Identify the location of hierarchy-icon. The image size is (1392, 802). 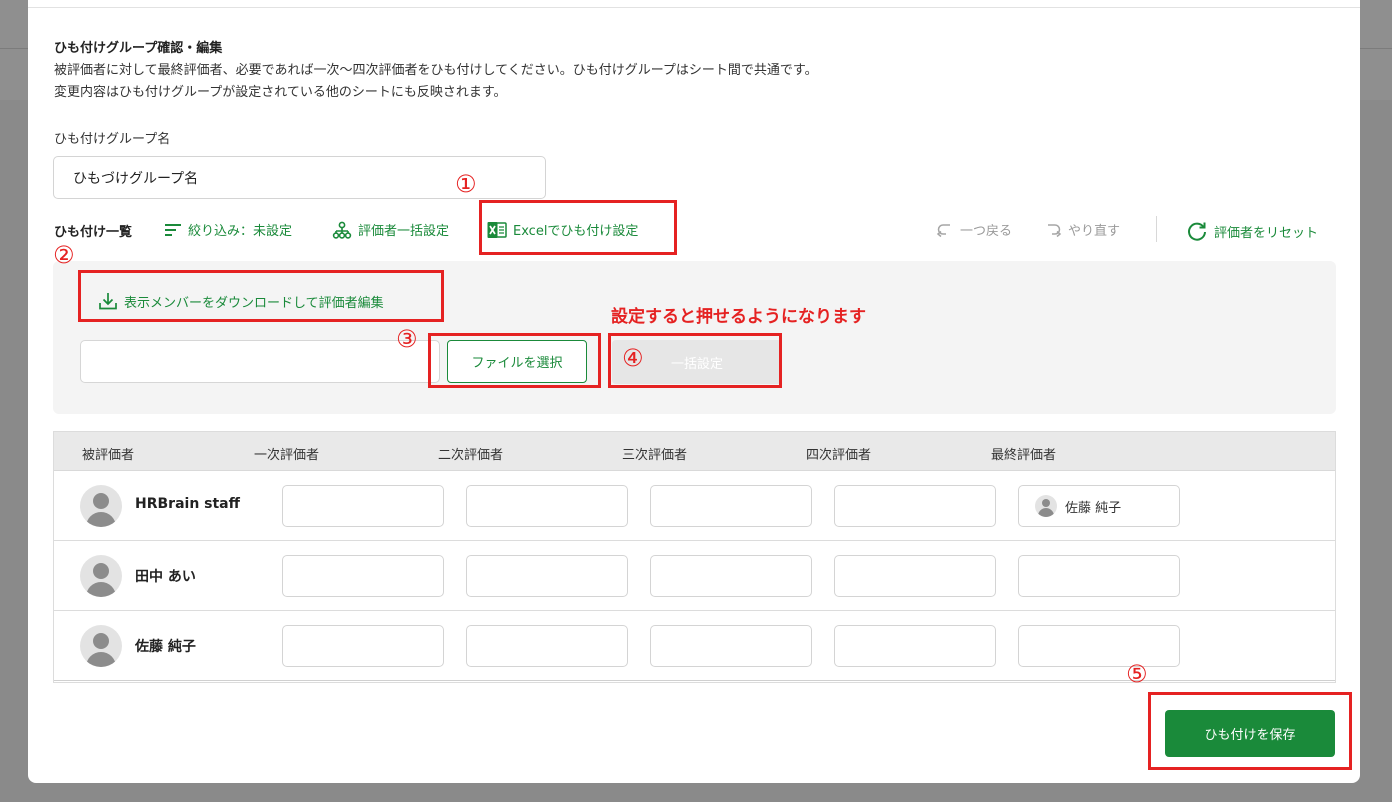
(342, 230).